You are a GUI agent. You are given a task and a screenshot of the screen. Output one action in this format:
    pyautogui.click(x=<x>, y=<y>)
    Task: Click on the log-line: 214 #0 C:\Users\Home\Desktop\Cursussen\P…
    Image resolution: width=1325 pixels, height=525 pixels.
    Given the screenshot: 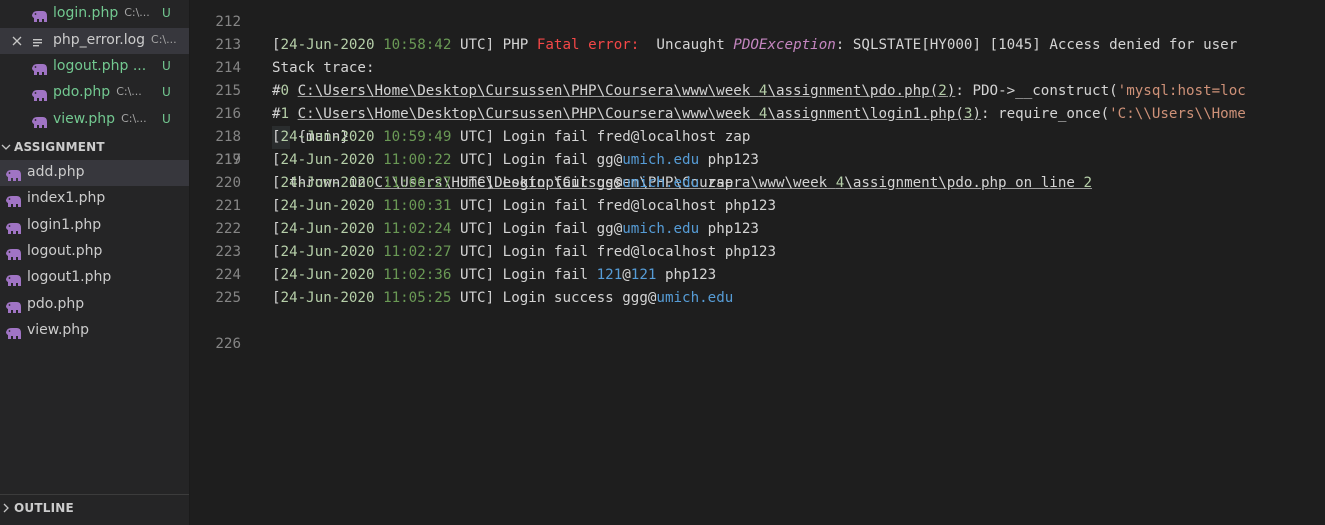 What is the action you would take?
    pyautogui.click(x=757, y=66)
    